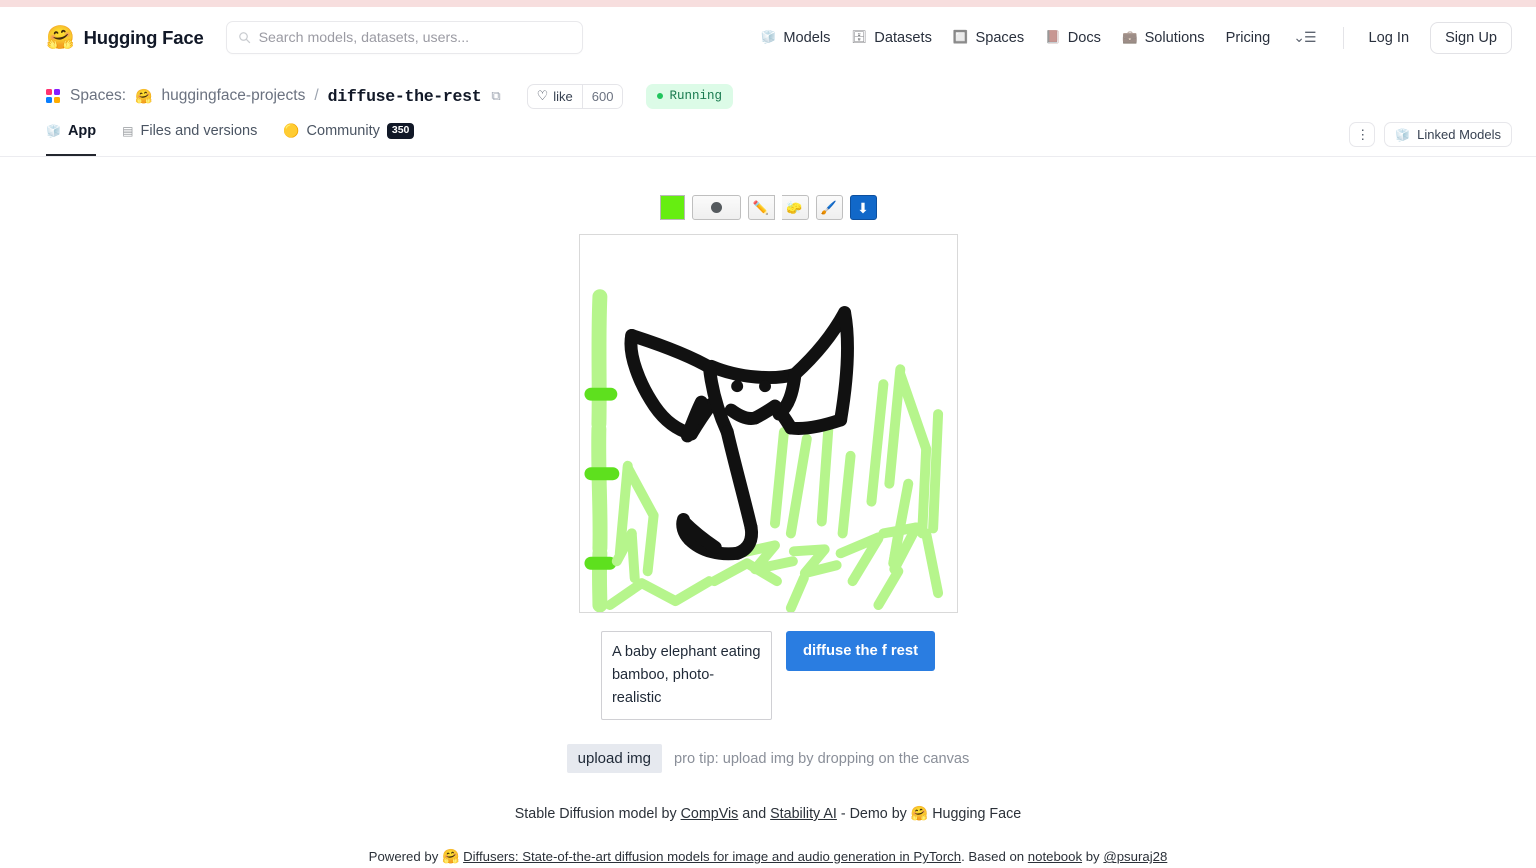 The image size is (1536, 868). I want to click on download-button: ⬇, so click(863, 207).